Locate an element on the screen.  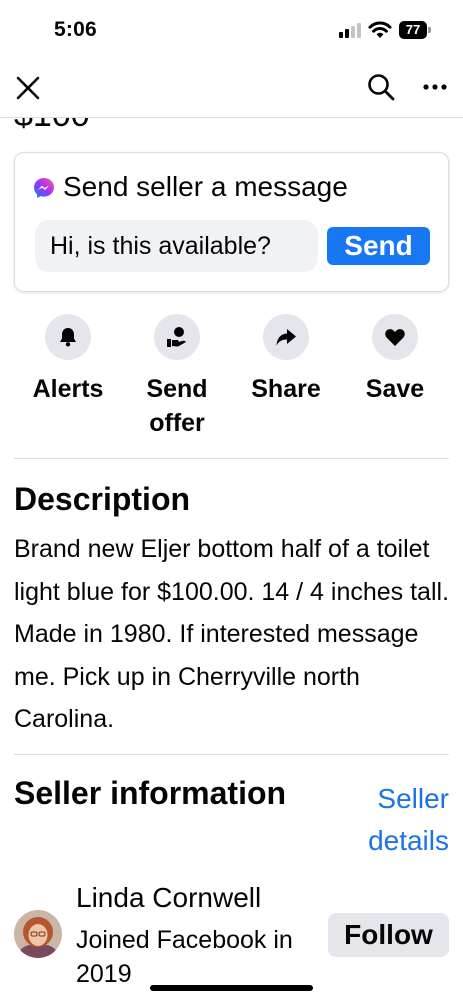
send-button: Send is located at coordinates (378, 246).